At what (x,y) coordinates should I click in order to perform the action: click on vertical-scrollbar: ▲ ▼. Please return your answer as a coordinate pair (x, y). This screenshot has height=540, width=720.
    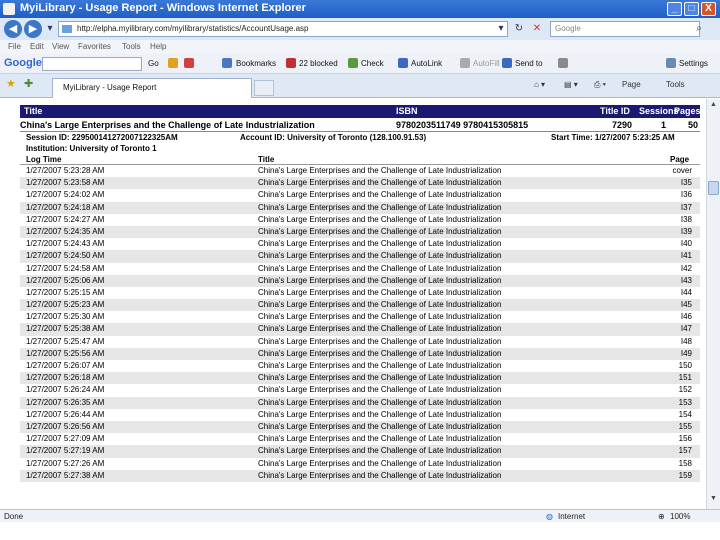
    Looking at the image, I should click on (713, 304).